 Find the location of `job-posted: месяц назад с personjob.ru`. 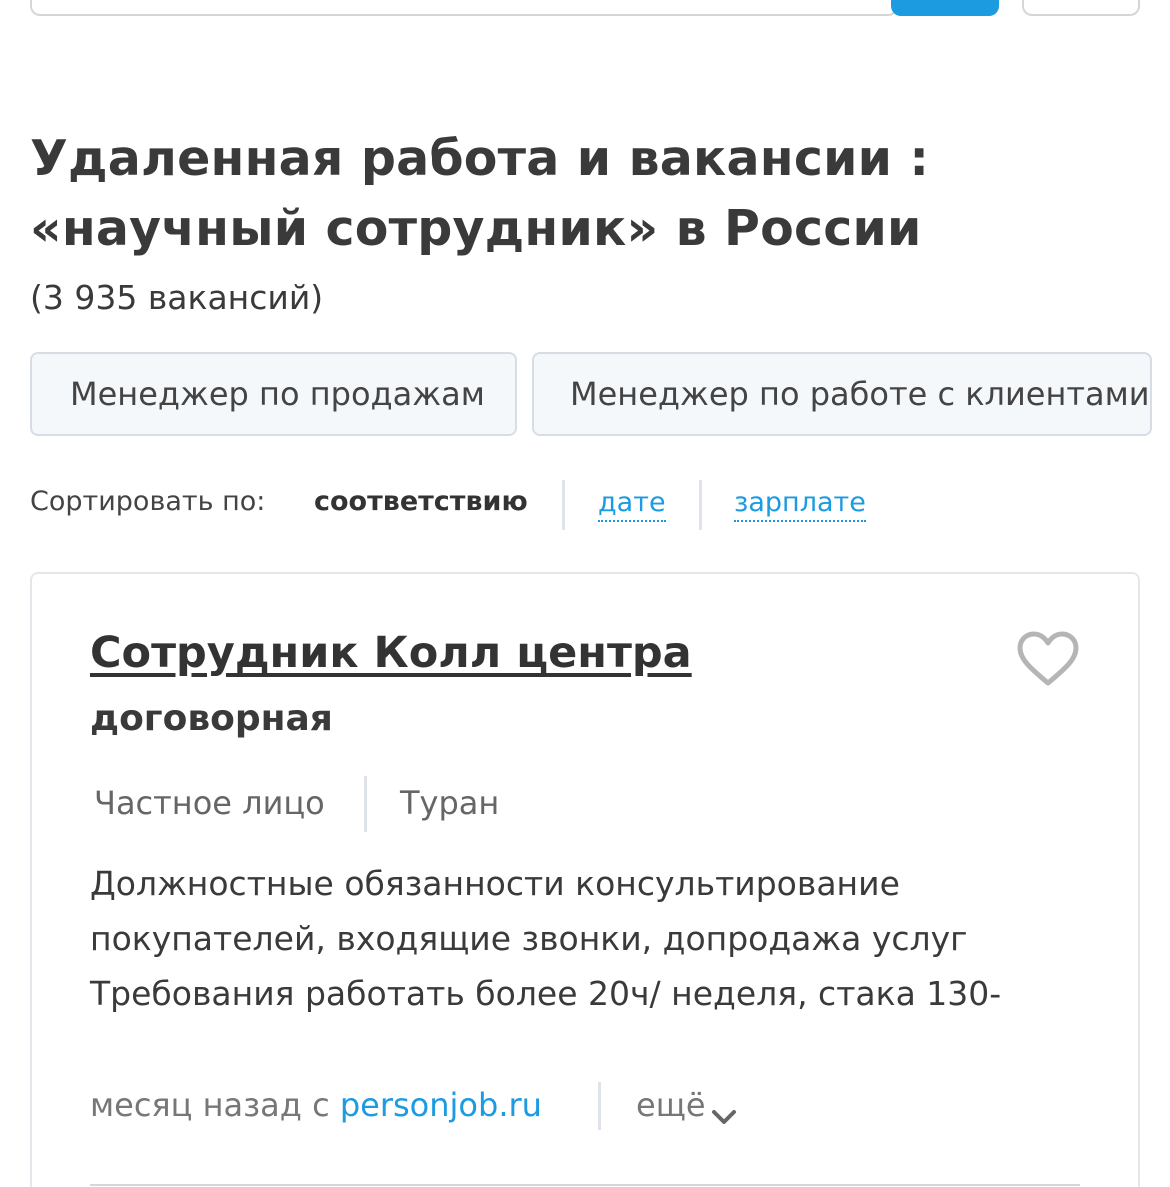

job-posted: месяц назад с personjob.ru is located at coordinates (316, 1105).